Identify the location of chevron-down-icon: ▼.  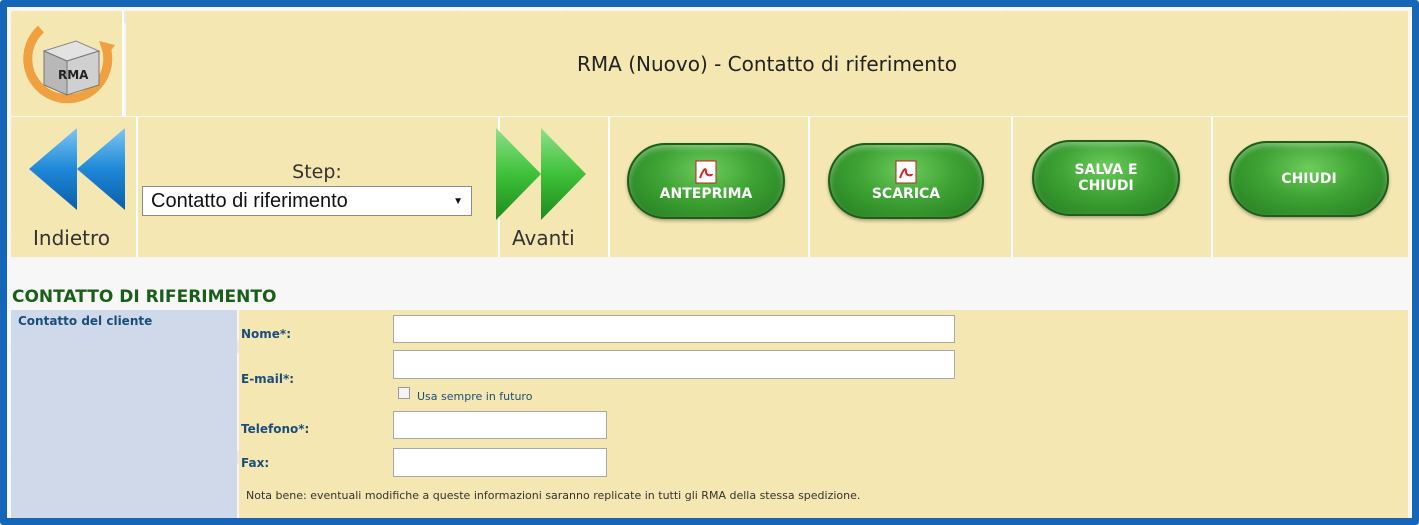
(458, 201).